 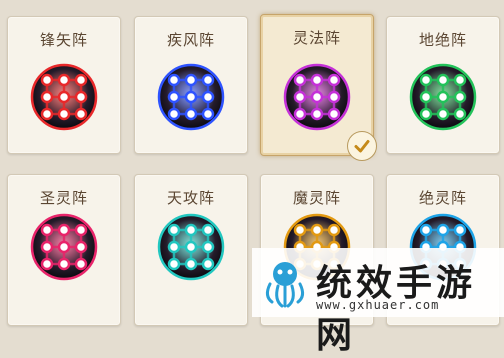 I want to click on formation-name: 灵法阵, so click(x=316, y=38).